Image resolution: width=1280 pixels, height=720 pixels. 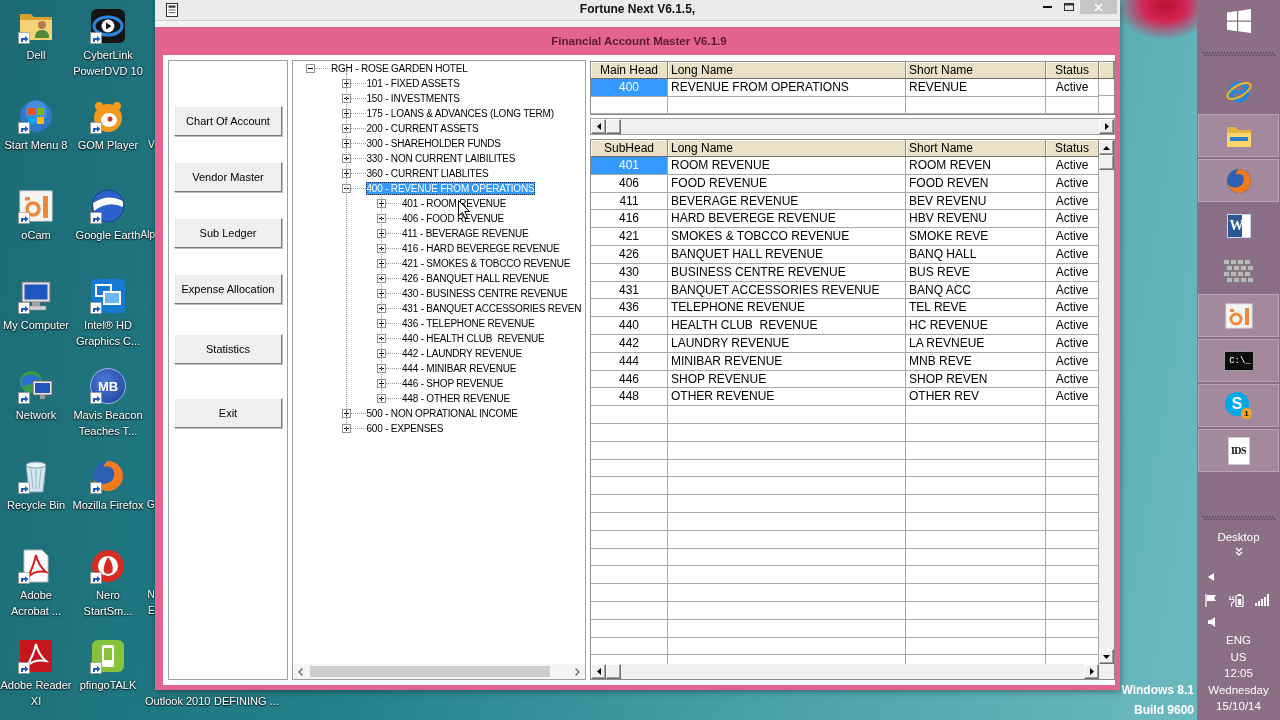 I want to click on scroll-up-button, so click(x=1106, y=147).